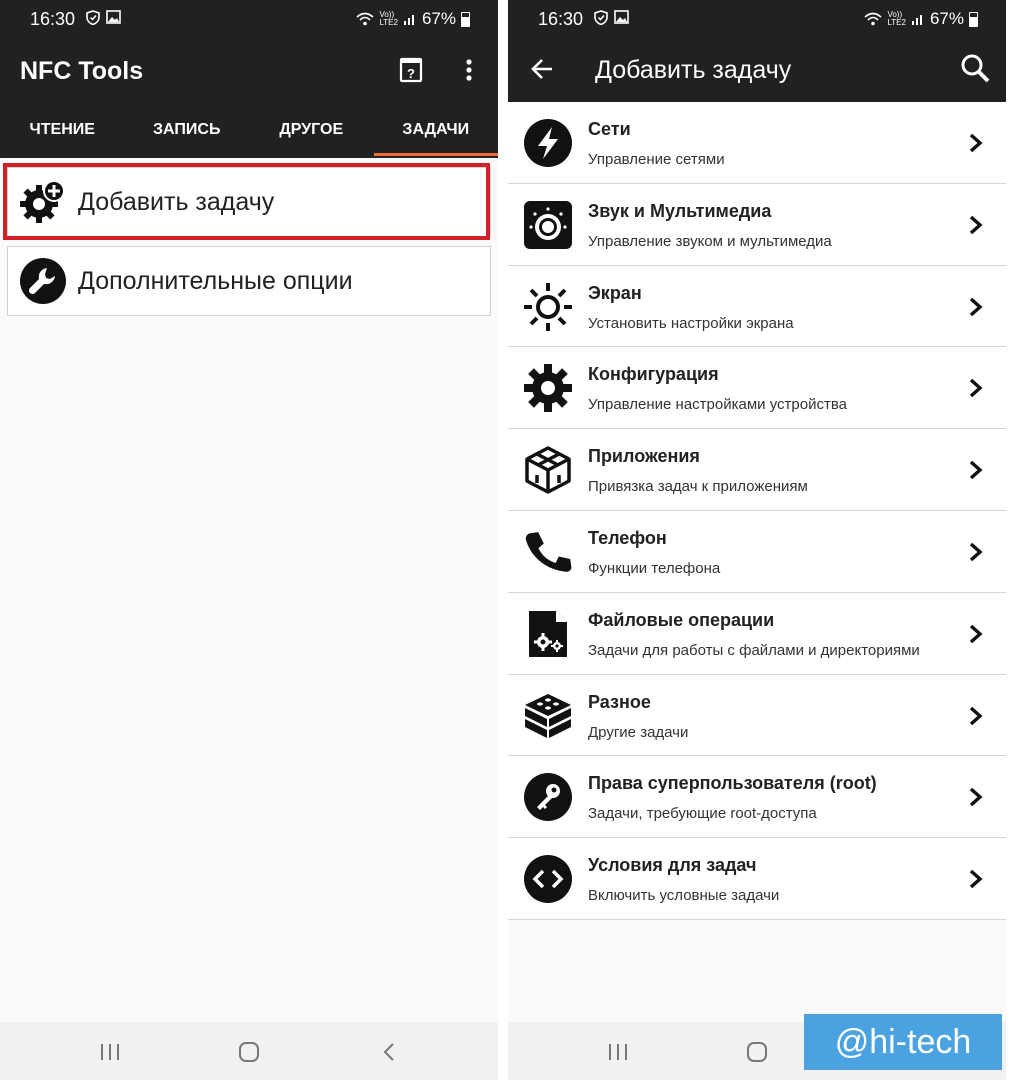 The image size is (1012, 1080). Describe the element at coordinates (975, 68) in the screenshot. I see `search-icon` at that location.